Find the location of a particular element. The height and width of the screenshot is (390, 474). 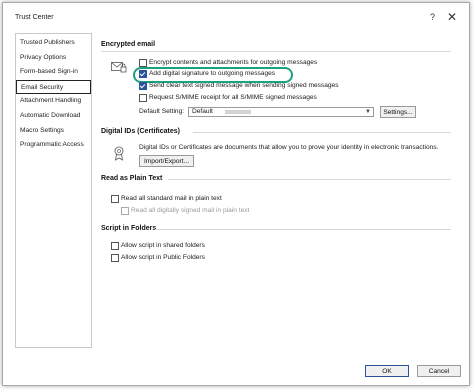

ok-button: OK is located at coordinates (387, 371).